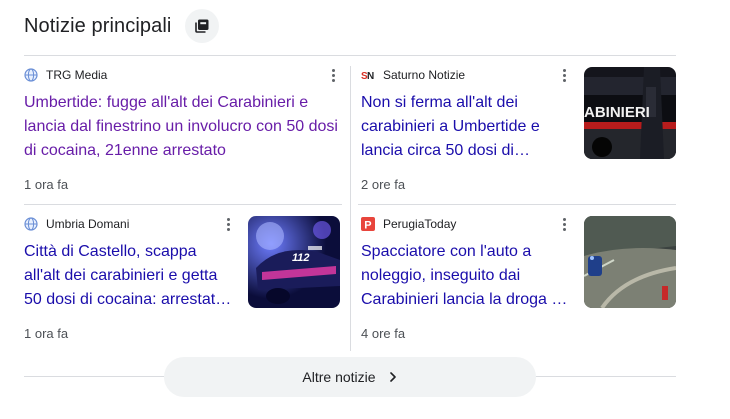 The image size is (730, 419). Describe the element at coordinates (383, 184) in the screenshot. I see `article-time: 2 ore fa` at that location.